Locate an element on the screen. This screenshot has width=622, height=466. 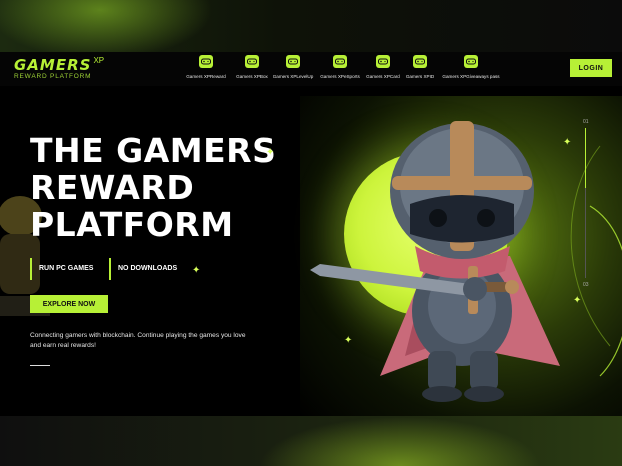
slider-start-label: 01 is located at coordinates (586, 122).